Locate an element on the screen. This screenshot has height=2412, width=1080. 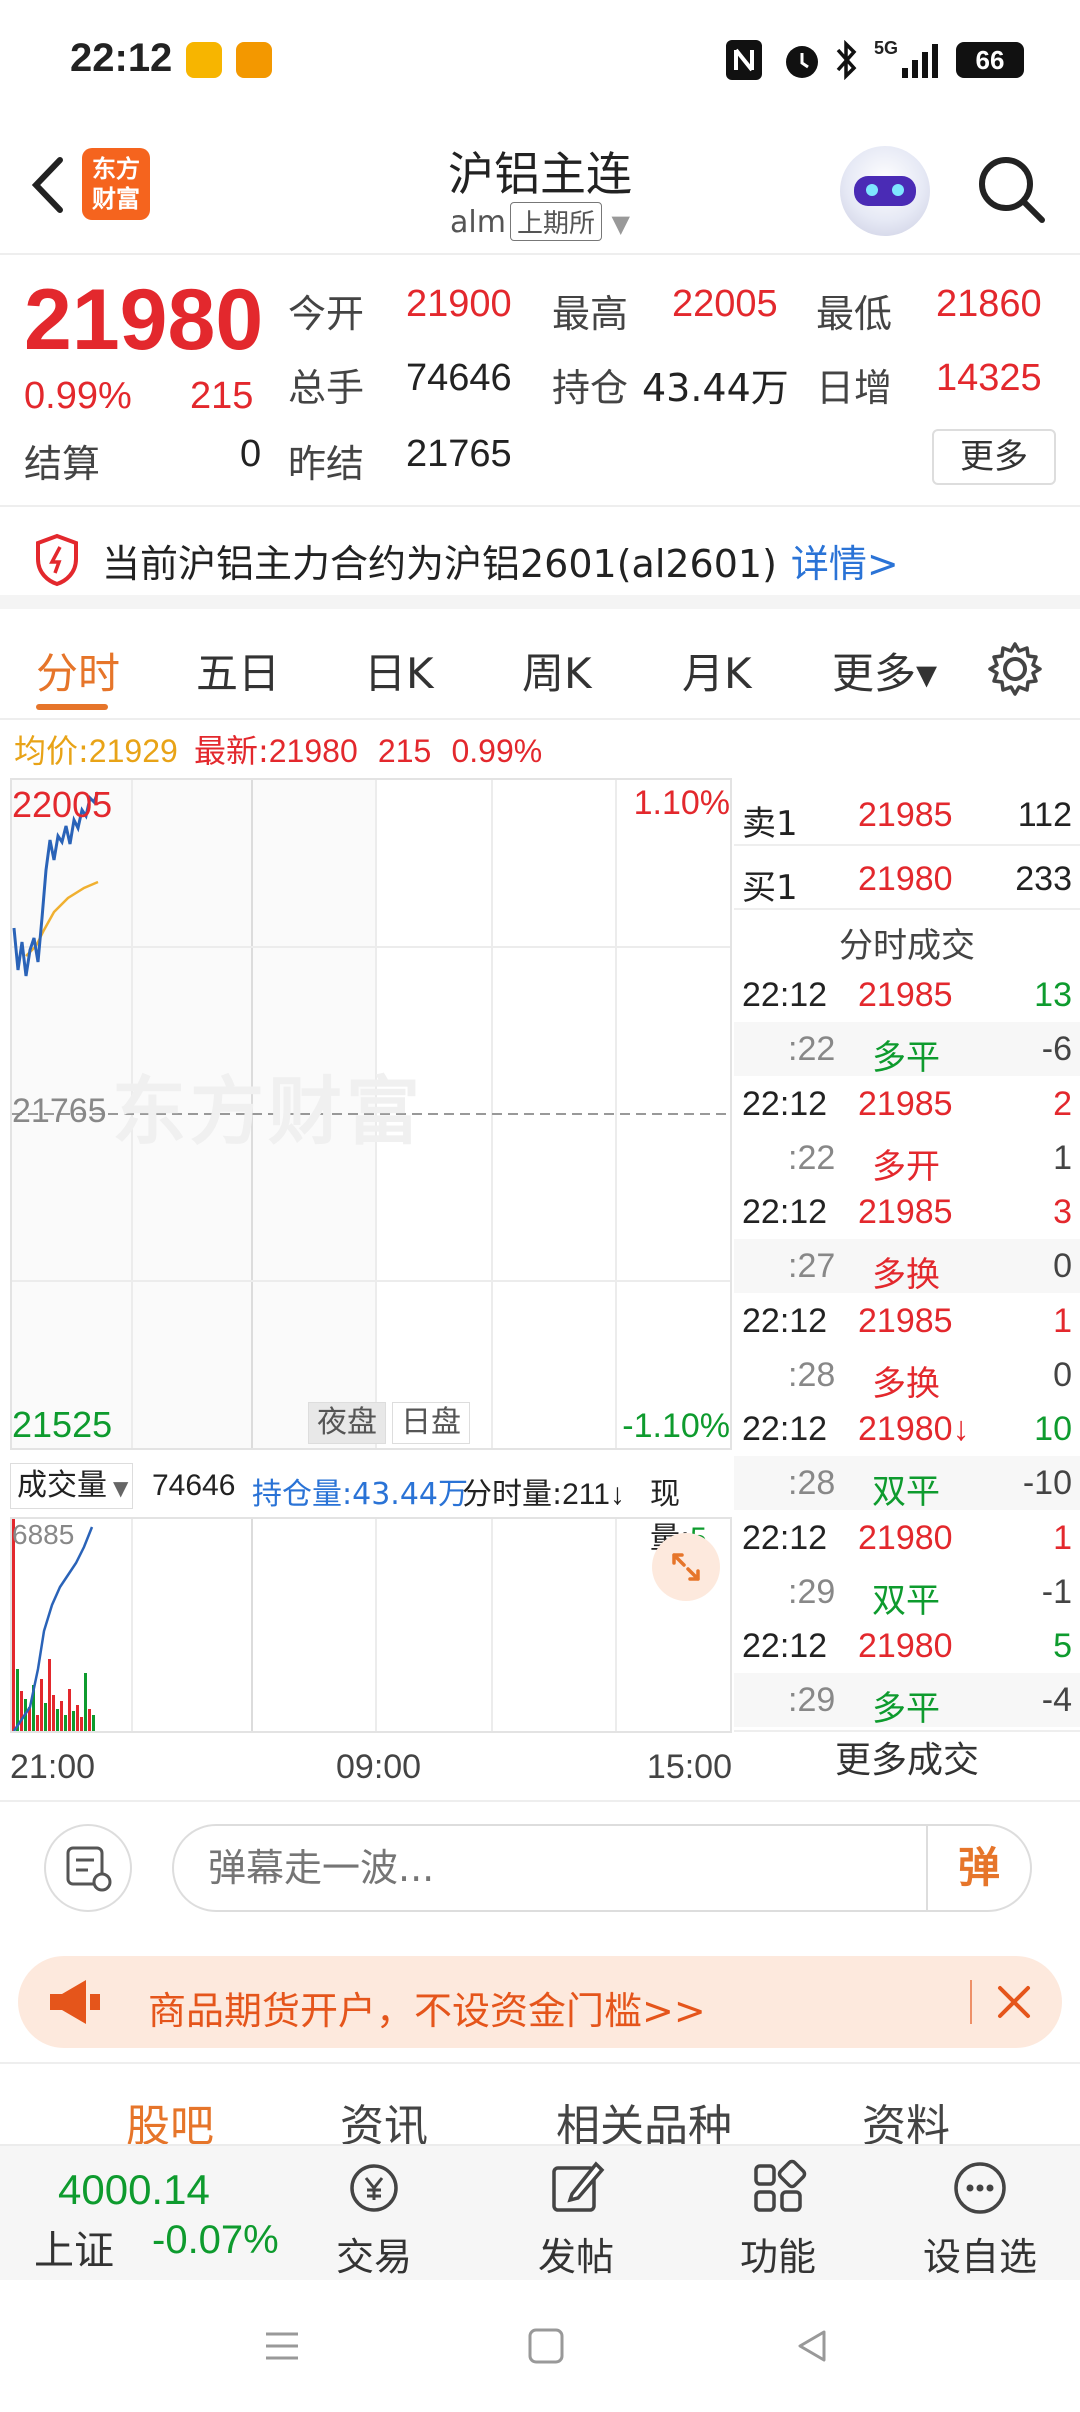
y-max-percent: 1.10% is located at coordinates (681, 803).